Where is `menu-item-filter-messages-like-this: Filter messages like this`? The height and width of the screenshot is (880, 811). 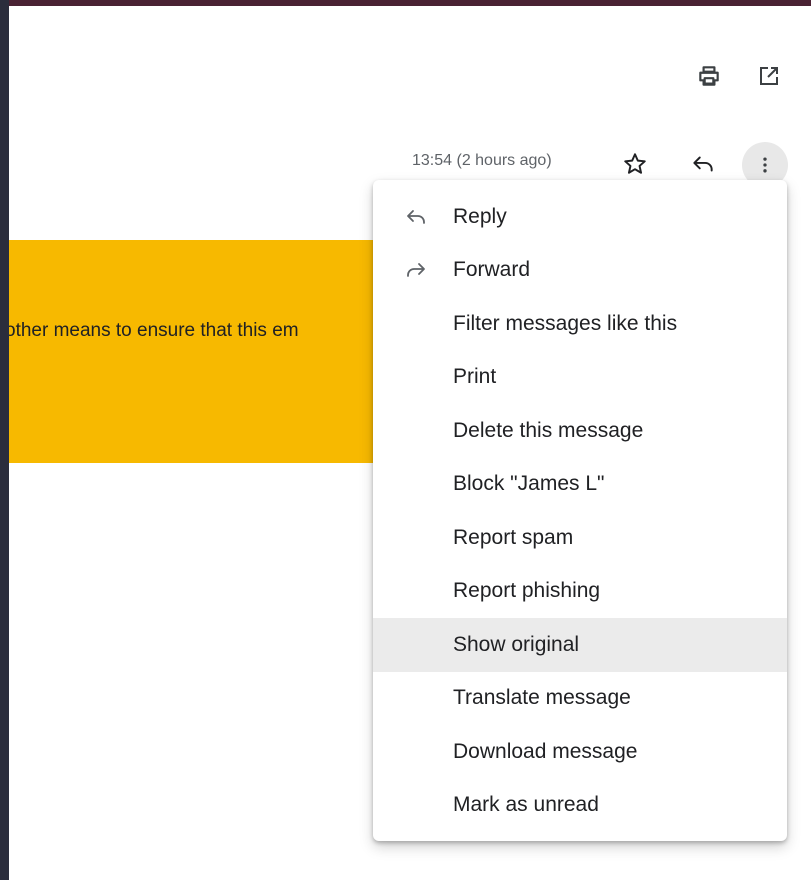 menu-item-filter-messages-like-this: Filter messages like this is located at coordinates (580, 324).